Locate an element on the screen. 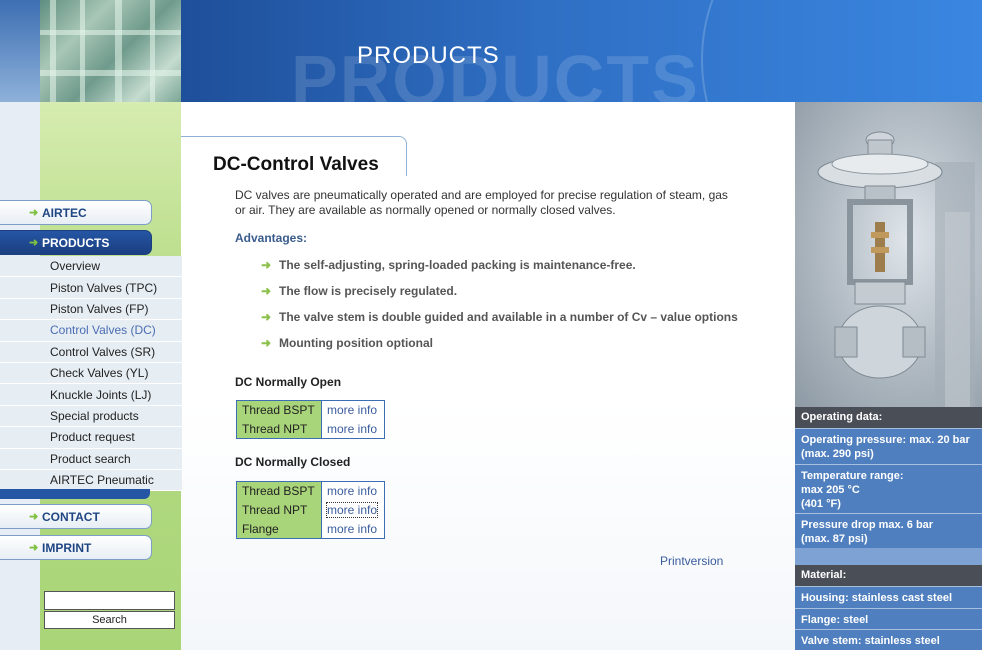  subnav-item-product-request: Product request is located at coordinates (91, 438).